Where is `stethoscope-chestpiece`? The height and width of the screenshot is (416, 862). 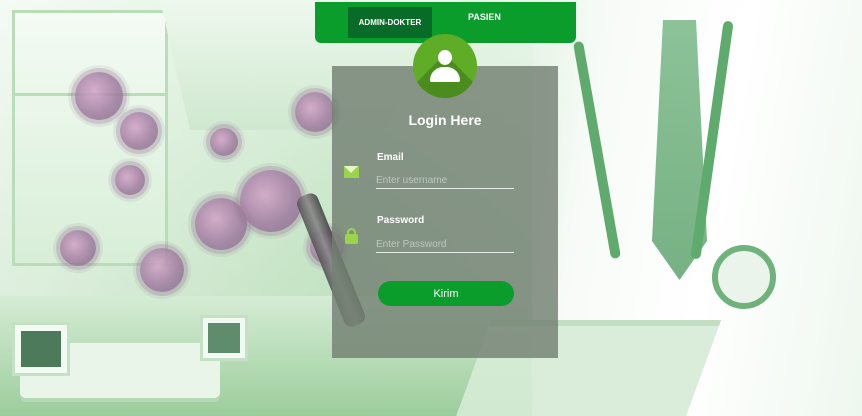
stethoscope-chestpiece is located at coordinates (744, 277).